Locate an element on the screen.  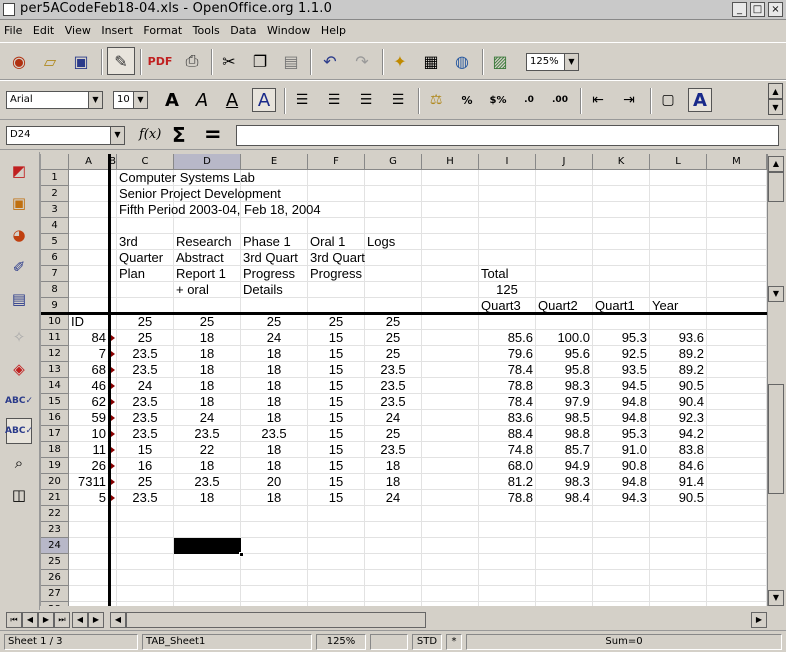
total-quart1: 91.0 is located at coordinates (621, 450).